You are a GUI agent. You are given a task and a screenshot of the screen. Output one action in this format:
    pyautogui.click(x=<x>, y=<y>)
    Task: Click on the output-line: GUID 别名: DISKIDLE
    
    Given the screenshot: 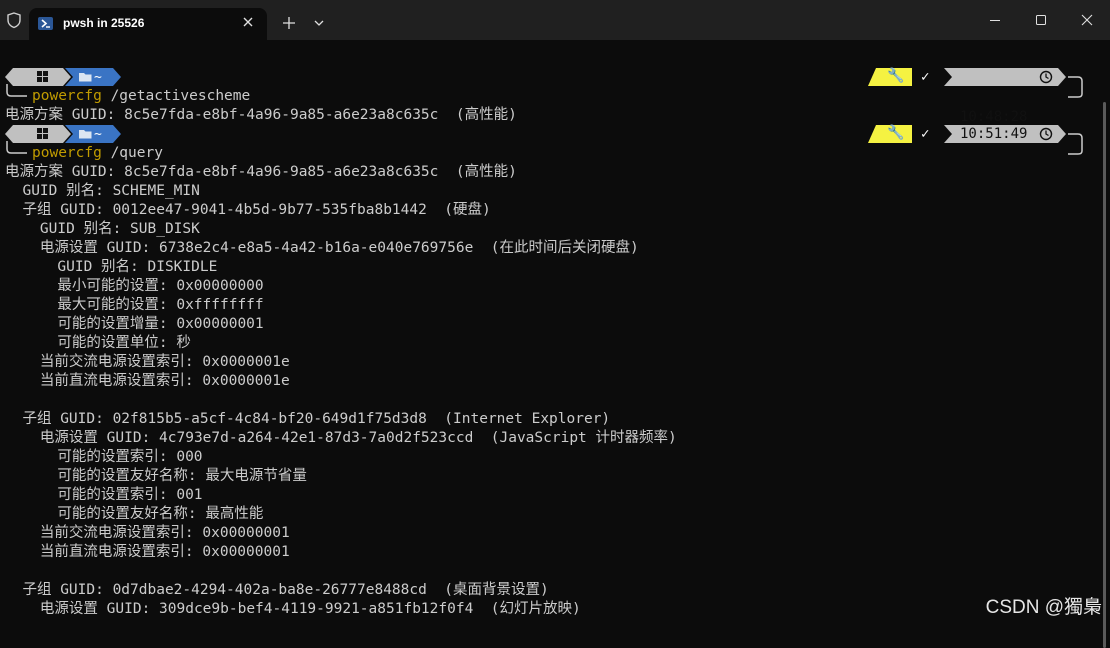 What is the action you would take?
    pyautogui.click(x=111, y=267)
    